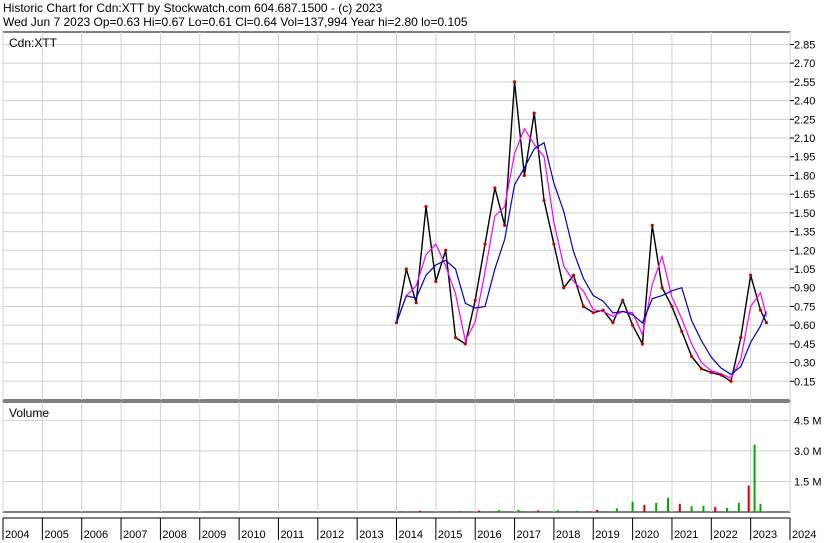 The height and width of the screenshot is (543, 830). Describe the element at coordinates (686, 535) in the screenshot. I see `year-label: 2021` at that location.